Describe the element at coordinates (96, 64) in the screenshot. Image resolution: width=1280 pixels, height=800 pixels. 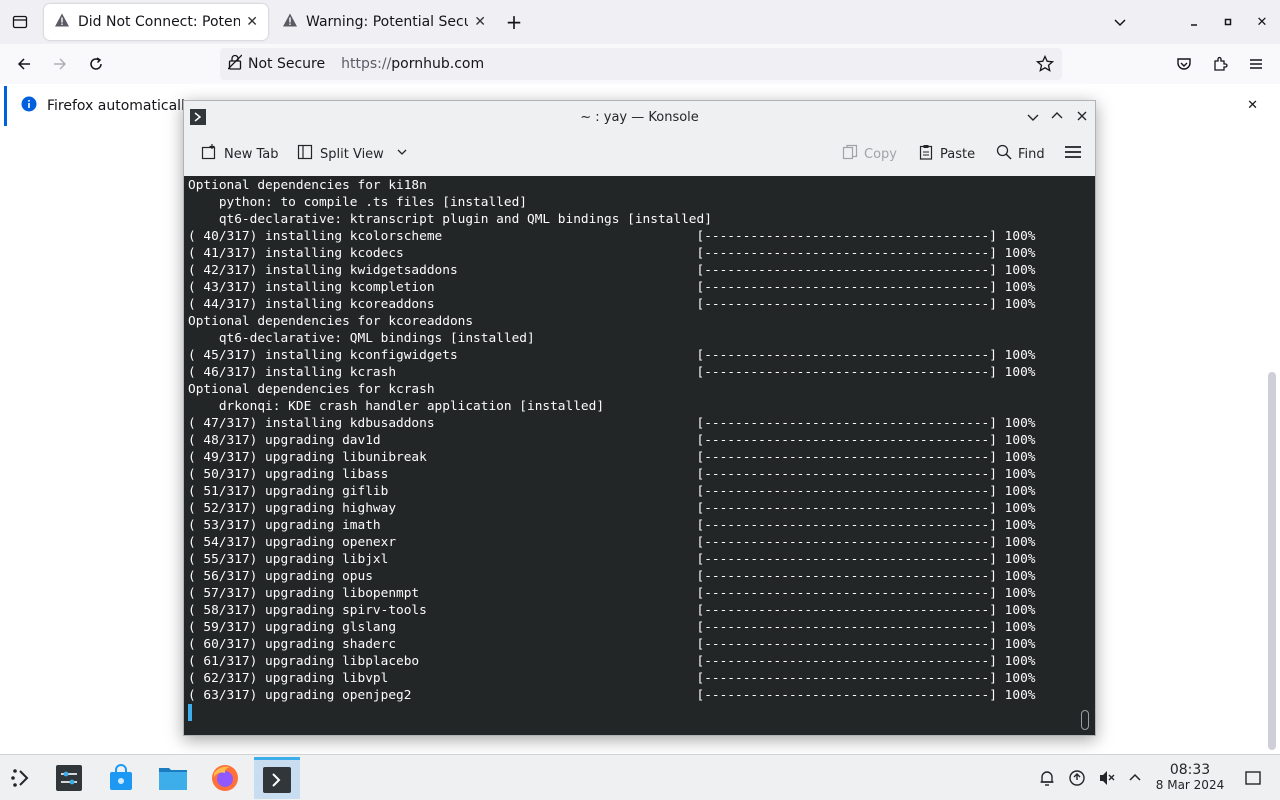
I see `reload-icon` at that location.